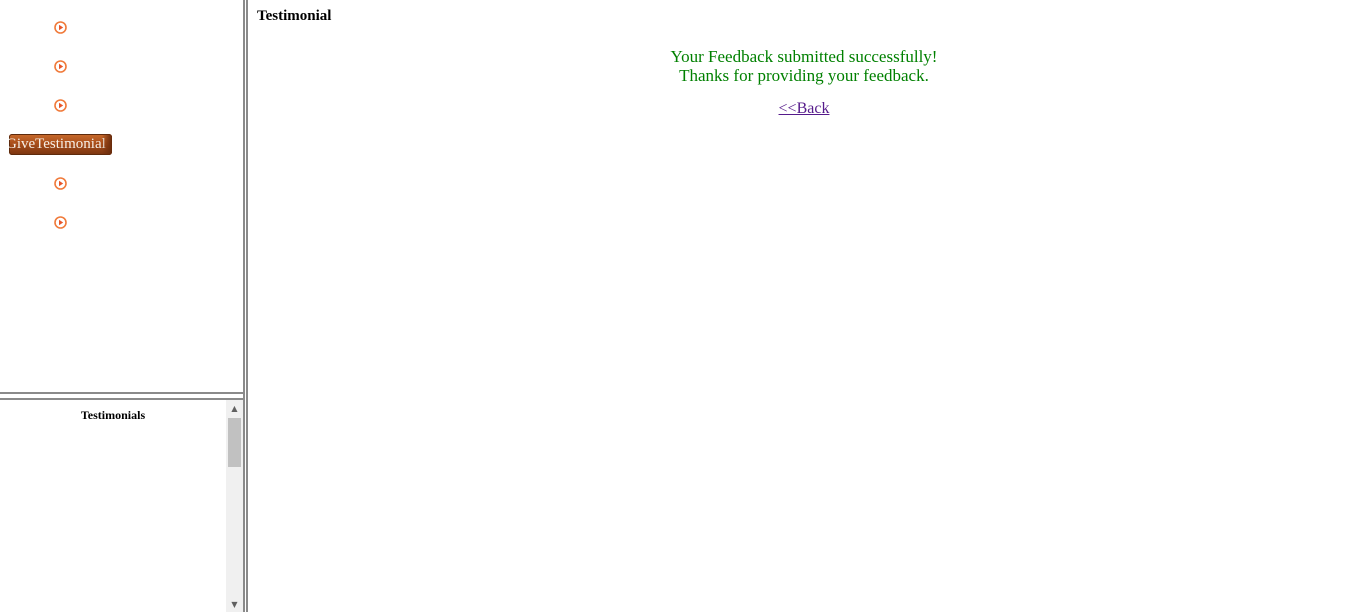 Image resolution: width=1360 pixels, height=612 pixels. What do you see at coordinates (121, 197) in the screenshot?
I see `navigation-frame: GiveTestimonial` at bounding box center [121, 197].